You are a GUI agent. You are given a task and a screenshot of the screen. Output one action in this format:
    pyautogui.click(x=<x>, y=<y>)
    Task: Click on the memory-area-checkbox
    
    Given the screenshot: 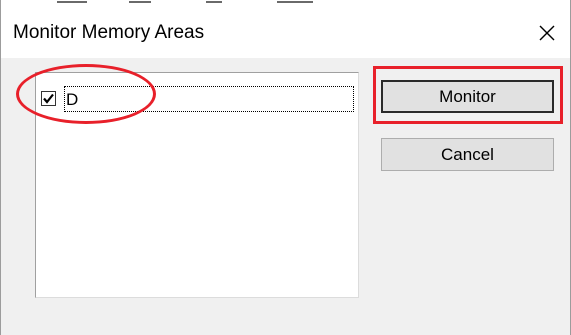 What is the action you would take?
    pyautogui.click(x=48, y=98)
    